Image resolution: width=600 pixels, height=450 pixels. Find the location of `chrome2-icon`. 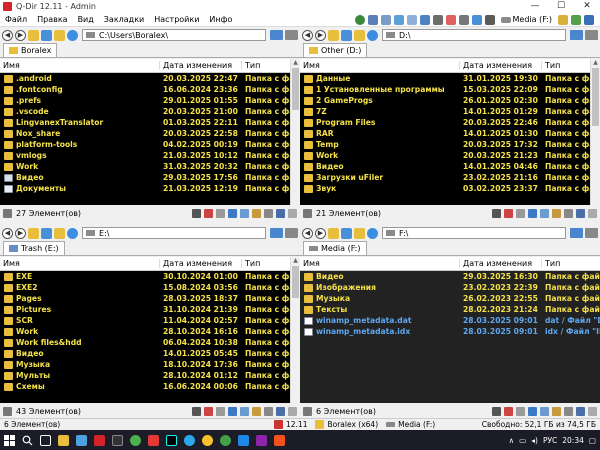

chrome2-icon is located at coordinates (207, 440).